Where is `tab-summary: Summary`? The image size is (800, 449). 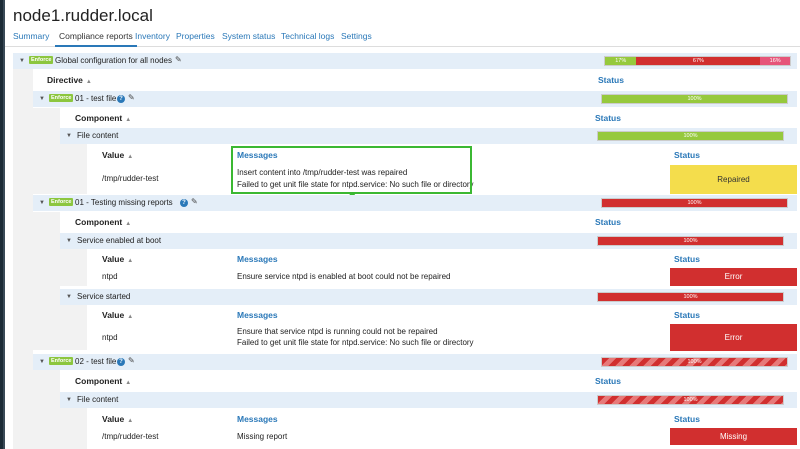 tab-summary: Summary is located at coordinates (31, 38).